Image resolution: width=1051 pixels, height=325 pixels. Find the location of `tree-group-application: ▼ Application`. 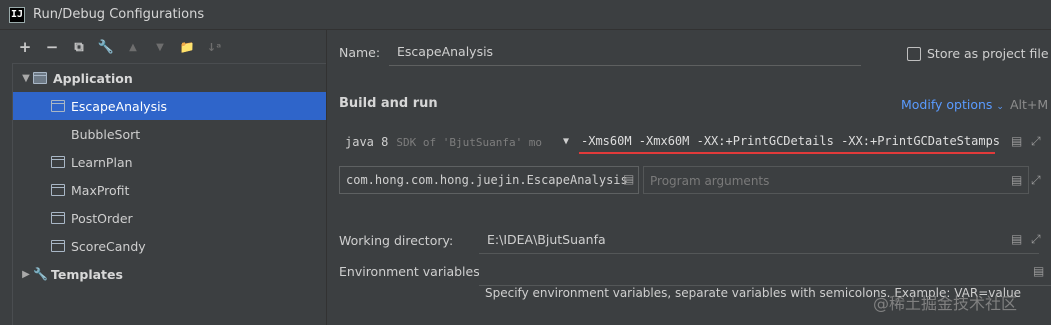

tree-group-application: ▼ Application is located at coordinates (169, 78).